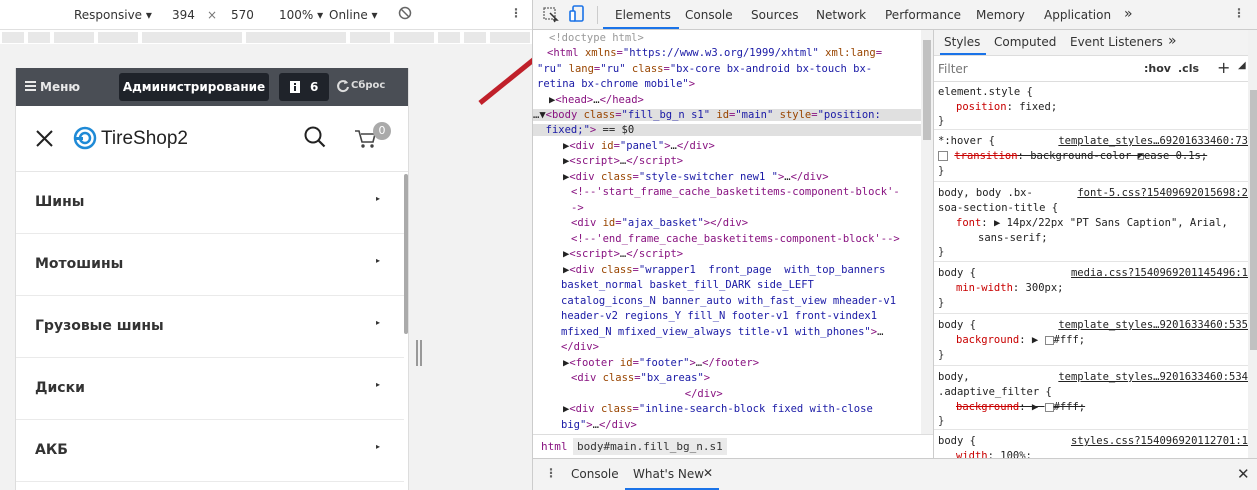  Describe the element at coordinates (1033, 69) in the screenshot. I see `filter-input` at that location.